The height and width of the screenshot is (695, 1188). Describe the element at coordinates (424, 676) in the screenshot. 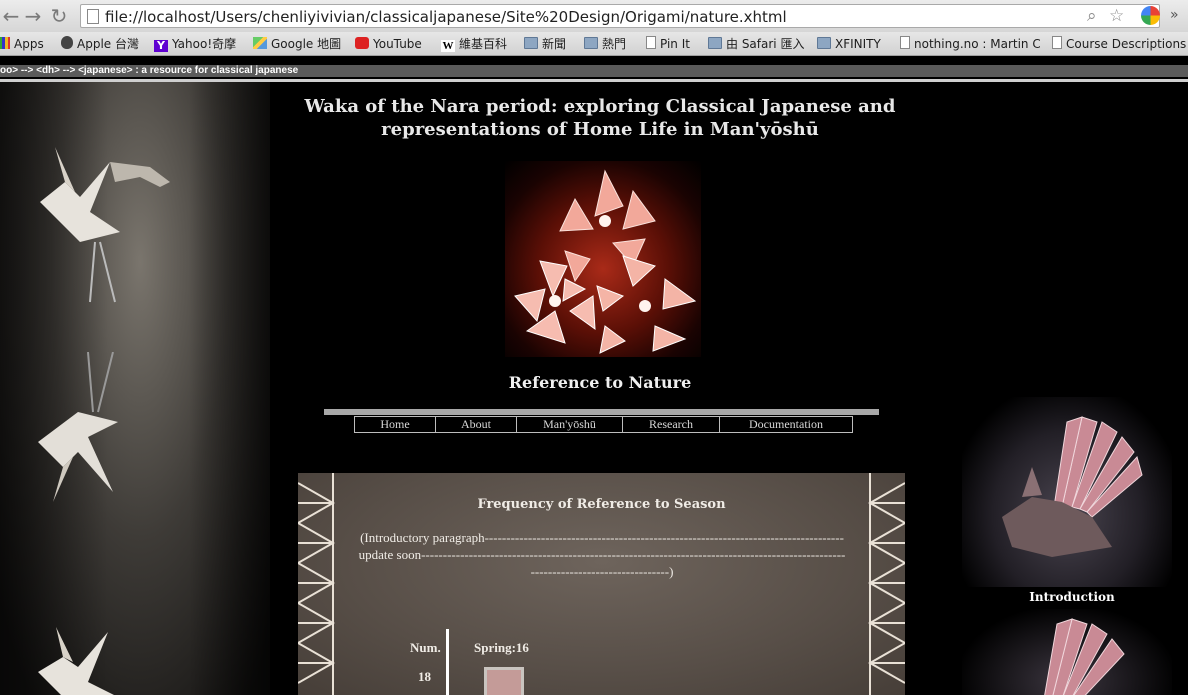

I see `y-tick-label: 18` at that location.